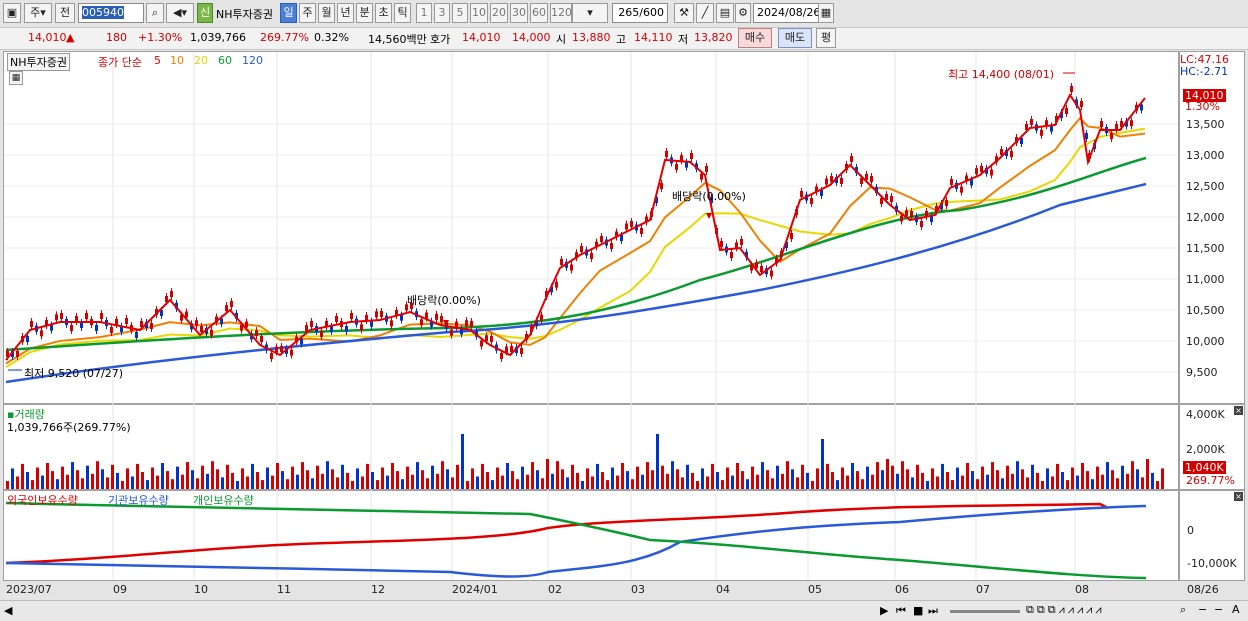  I want to click on zoom-out-icon: −, so click(1202, 609).